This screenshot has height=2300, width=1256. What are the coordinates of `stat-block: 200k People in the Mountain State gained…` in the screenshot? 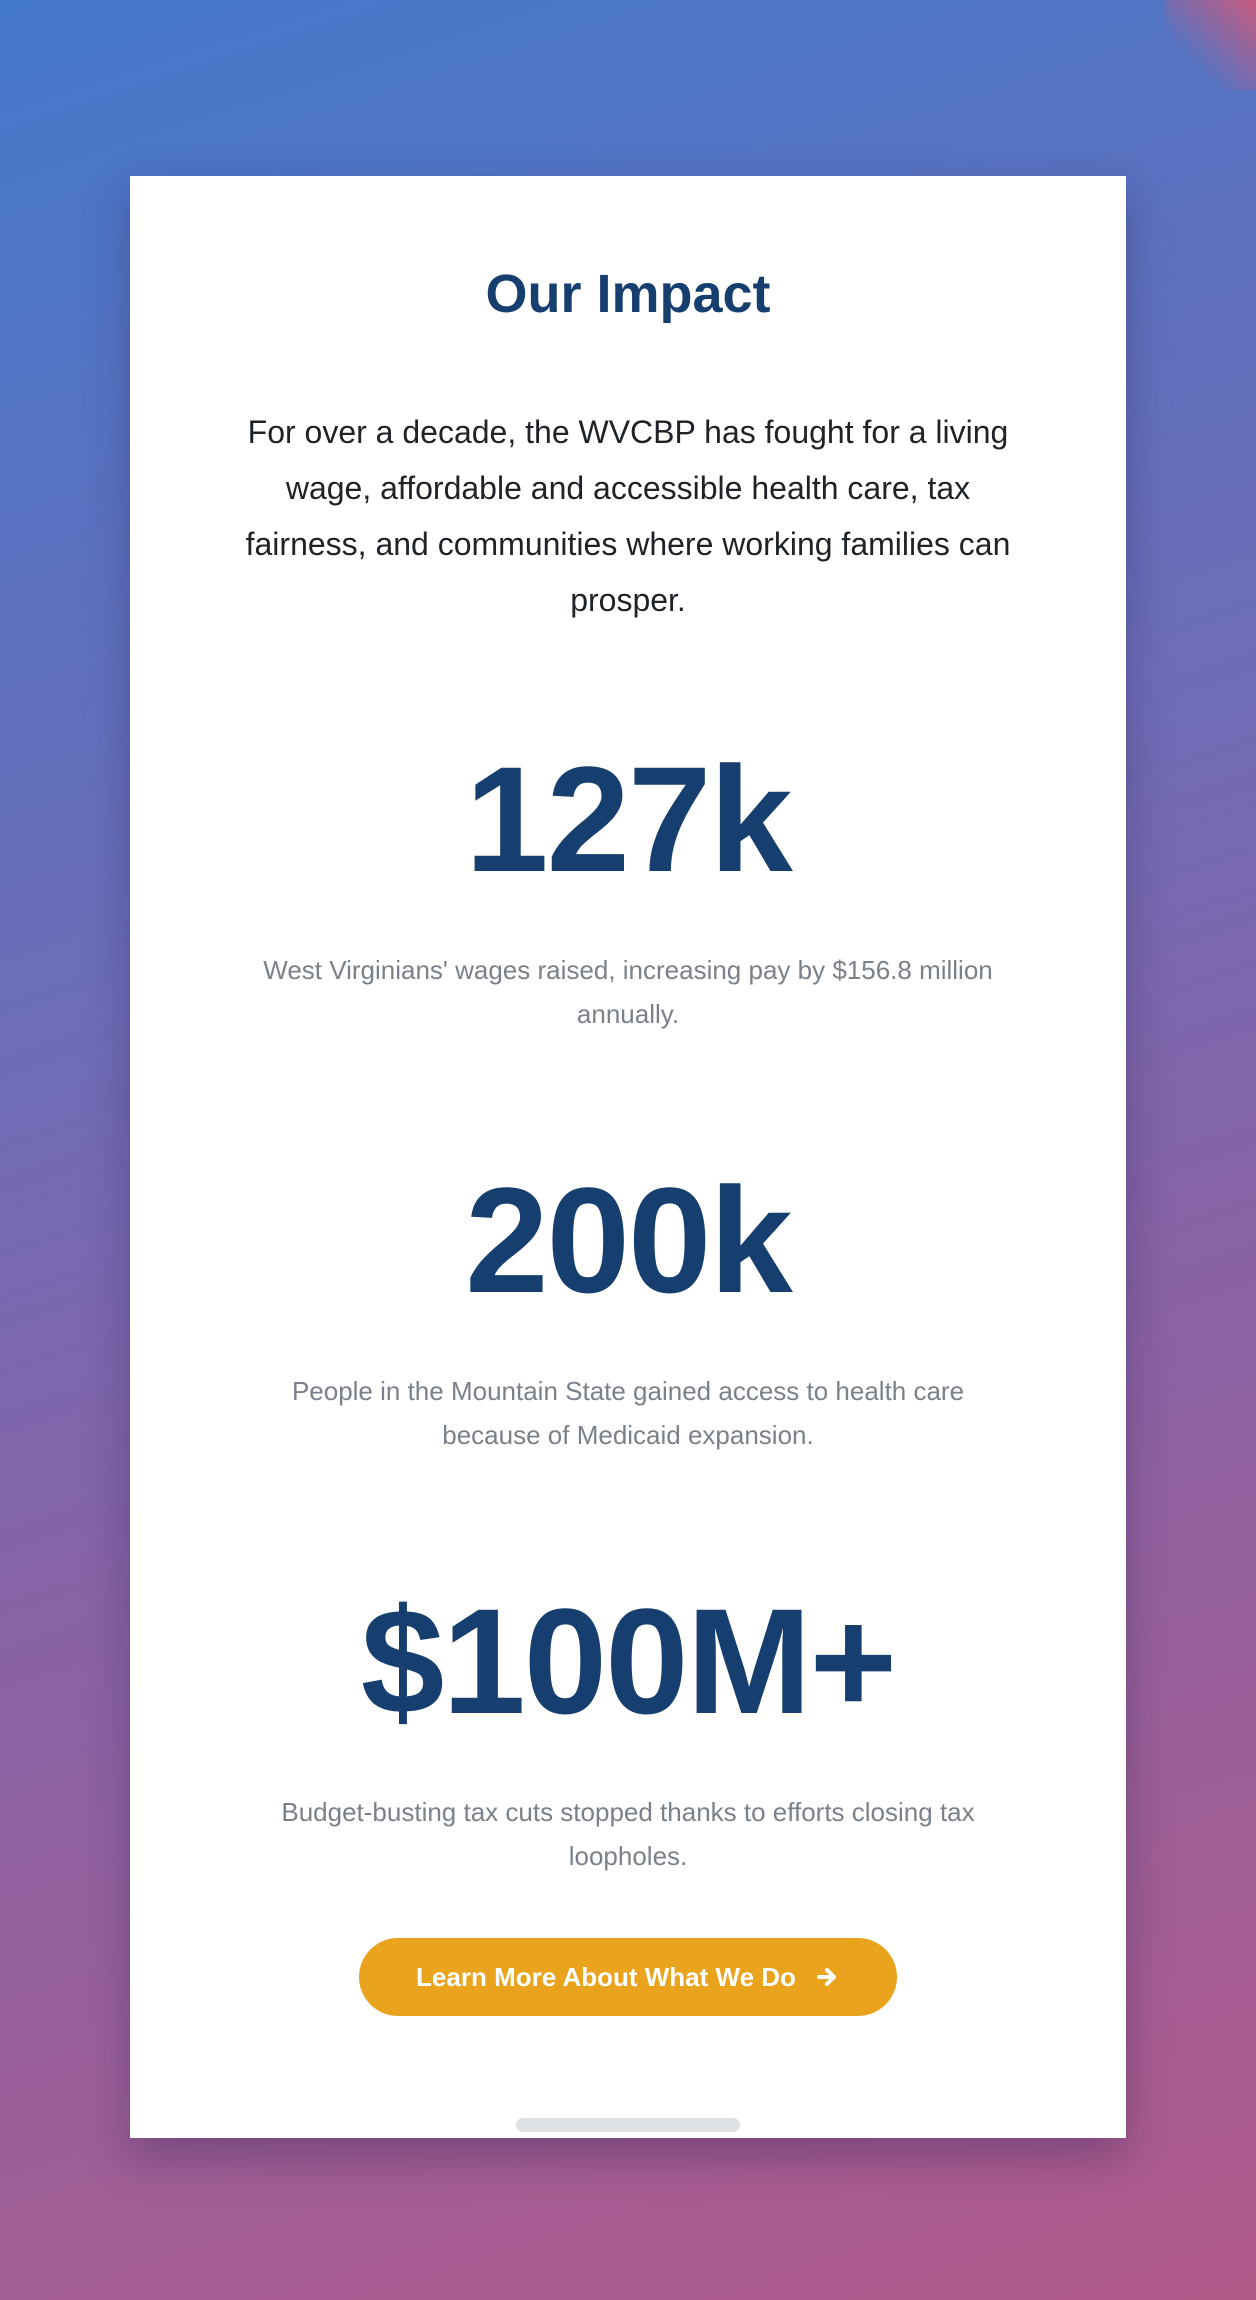 It's located at (628, 1311).